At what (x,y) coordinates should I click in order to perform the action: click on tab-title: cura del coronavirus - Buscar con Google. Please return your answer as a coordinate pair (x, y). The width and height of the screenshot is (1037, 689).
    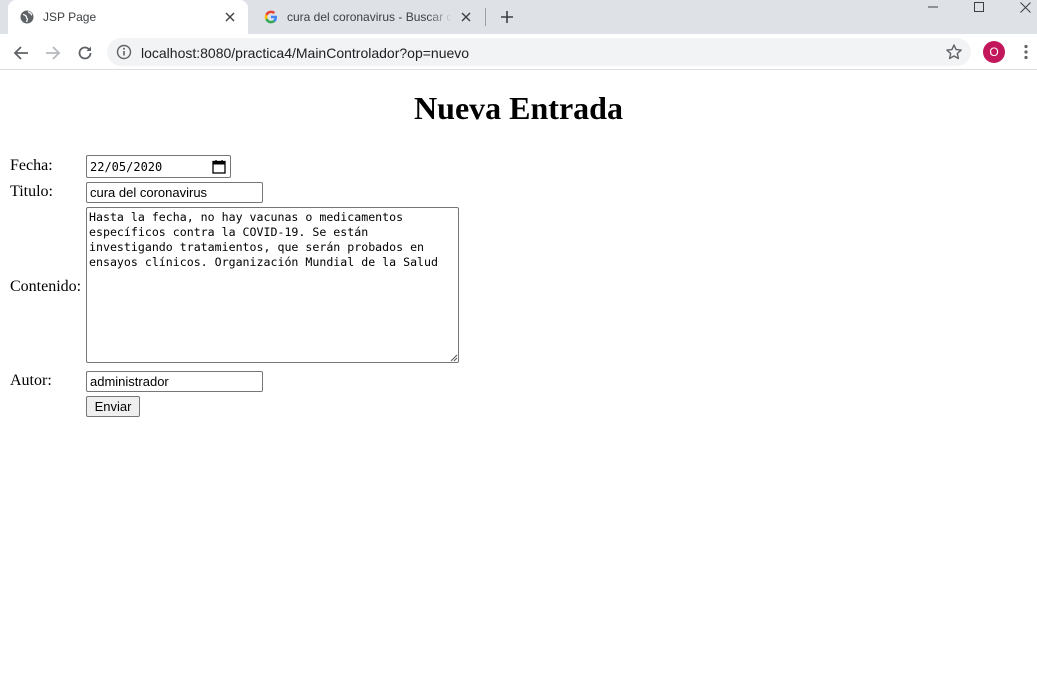
    Looking at the image, I should click on (369, 17).